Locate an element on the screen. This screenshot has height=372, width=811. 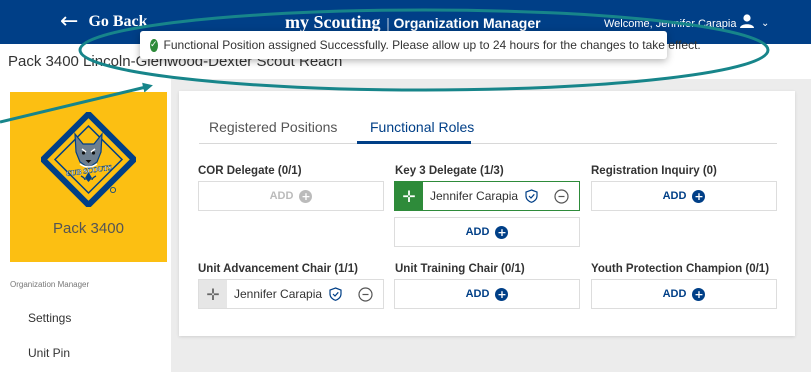
go-back-button: ← Go Back is located at coordinates (104, 21).